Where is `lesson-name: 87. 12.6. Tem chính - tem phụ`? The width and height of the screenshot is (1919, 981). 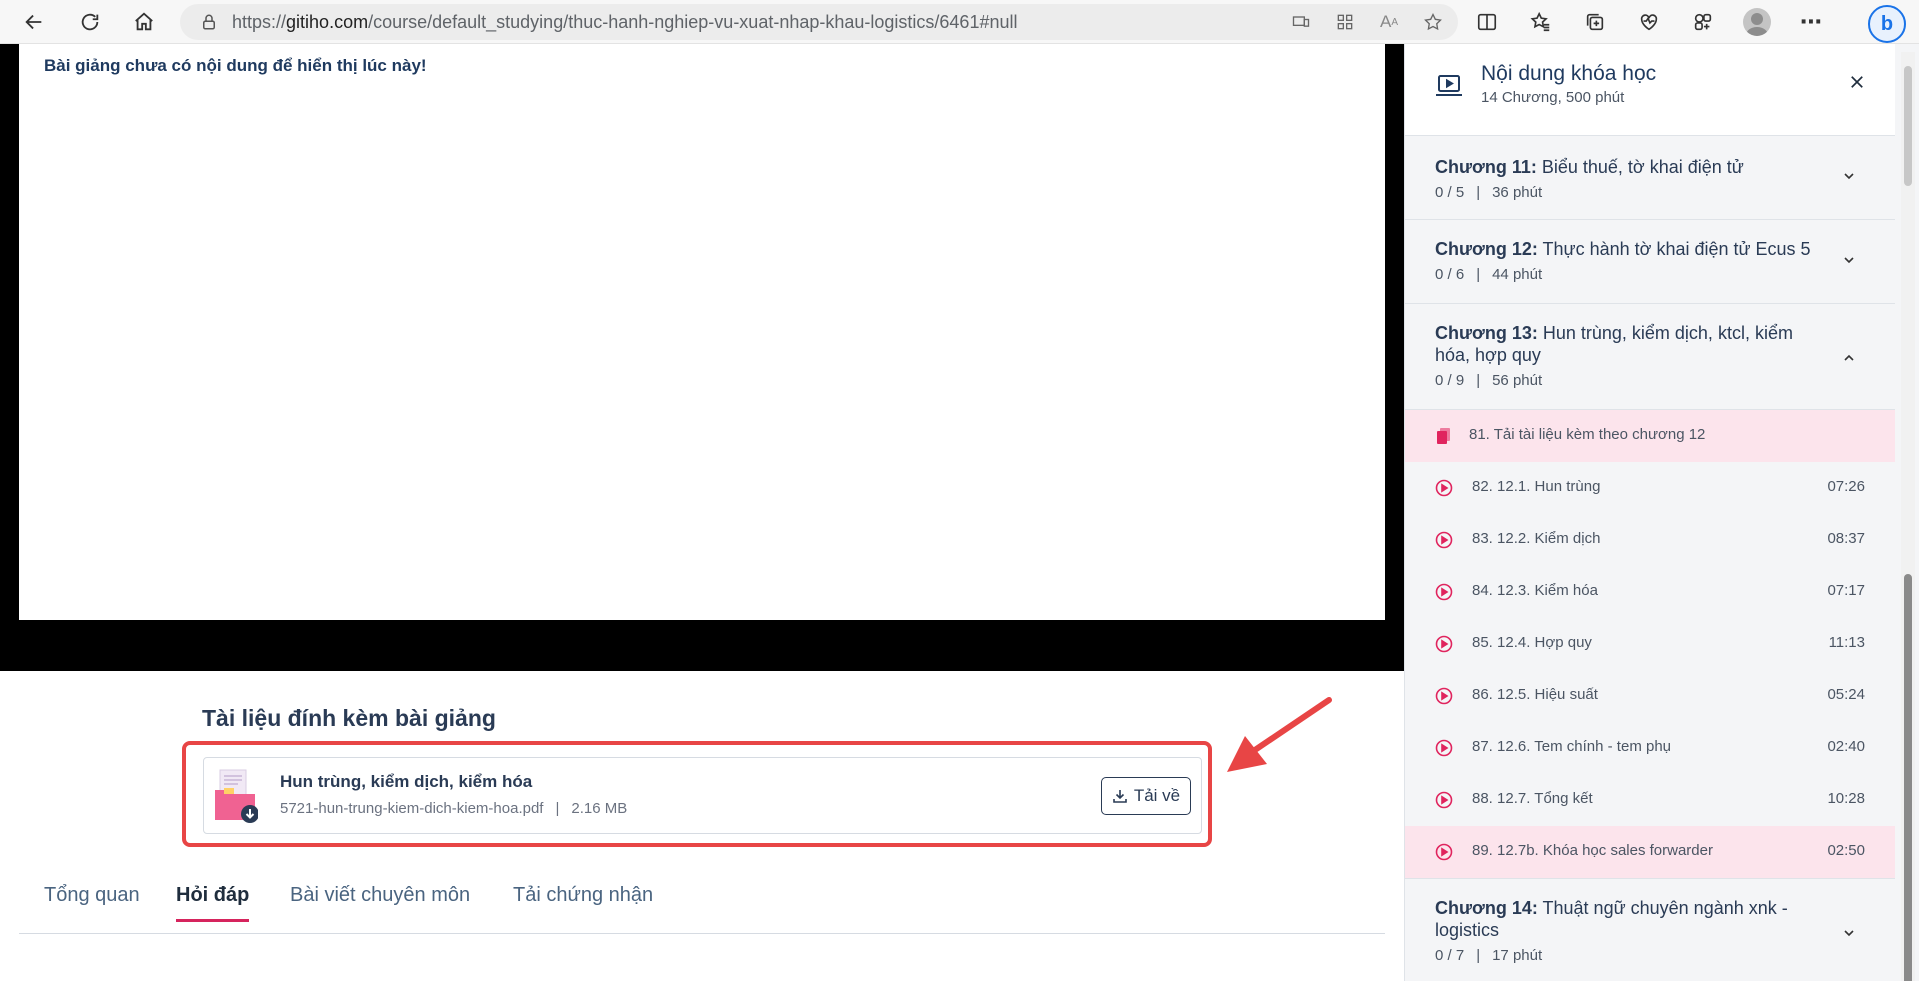 lesson-name: 87. 12.6. Tem chính - tem phụ is located at coordinates (1572, 746).